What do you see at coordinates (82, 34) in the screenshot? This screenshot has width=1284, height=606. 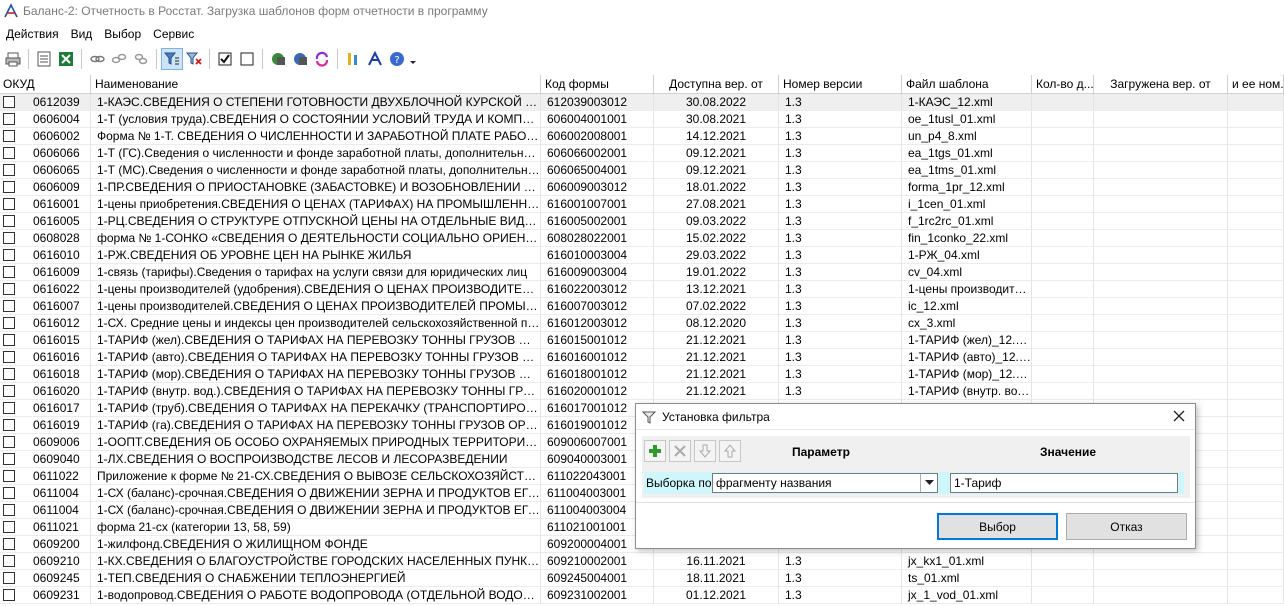 I see `menu-view: Вид` at bounding box center [82, 34].